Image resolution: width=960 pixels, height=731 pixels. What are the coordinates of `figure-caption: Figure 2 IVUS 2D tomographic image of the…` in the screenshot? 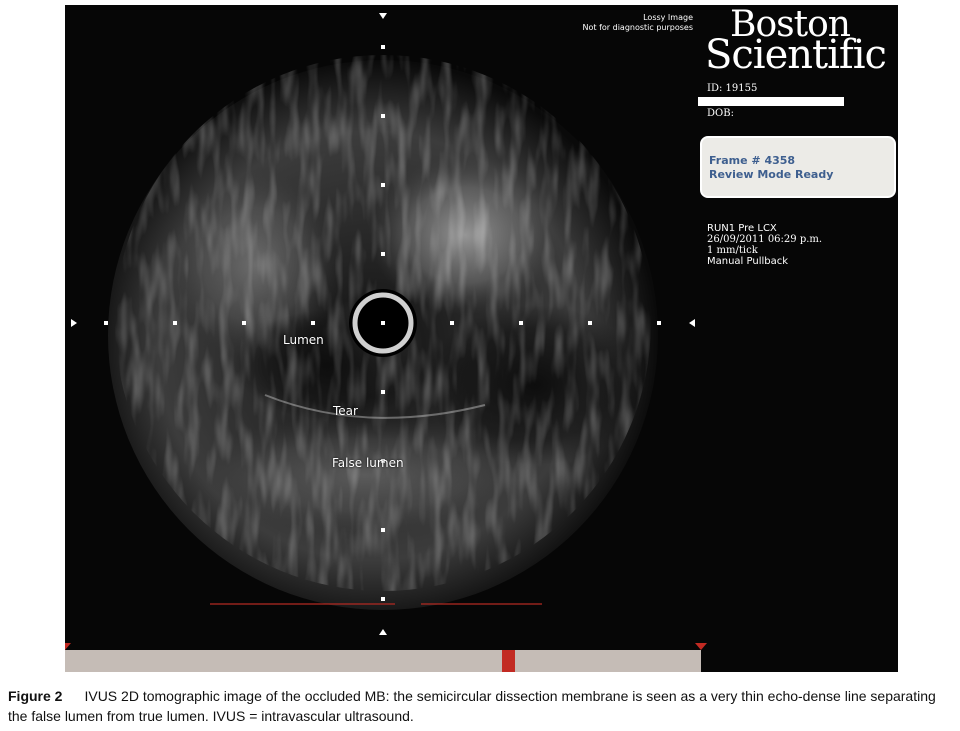 It's located at (483, 706).